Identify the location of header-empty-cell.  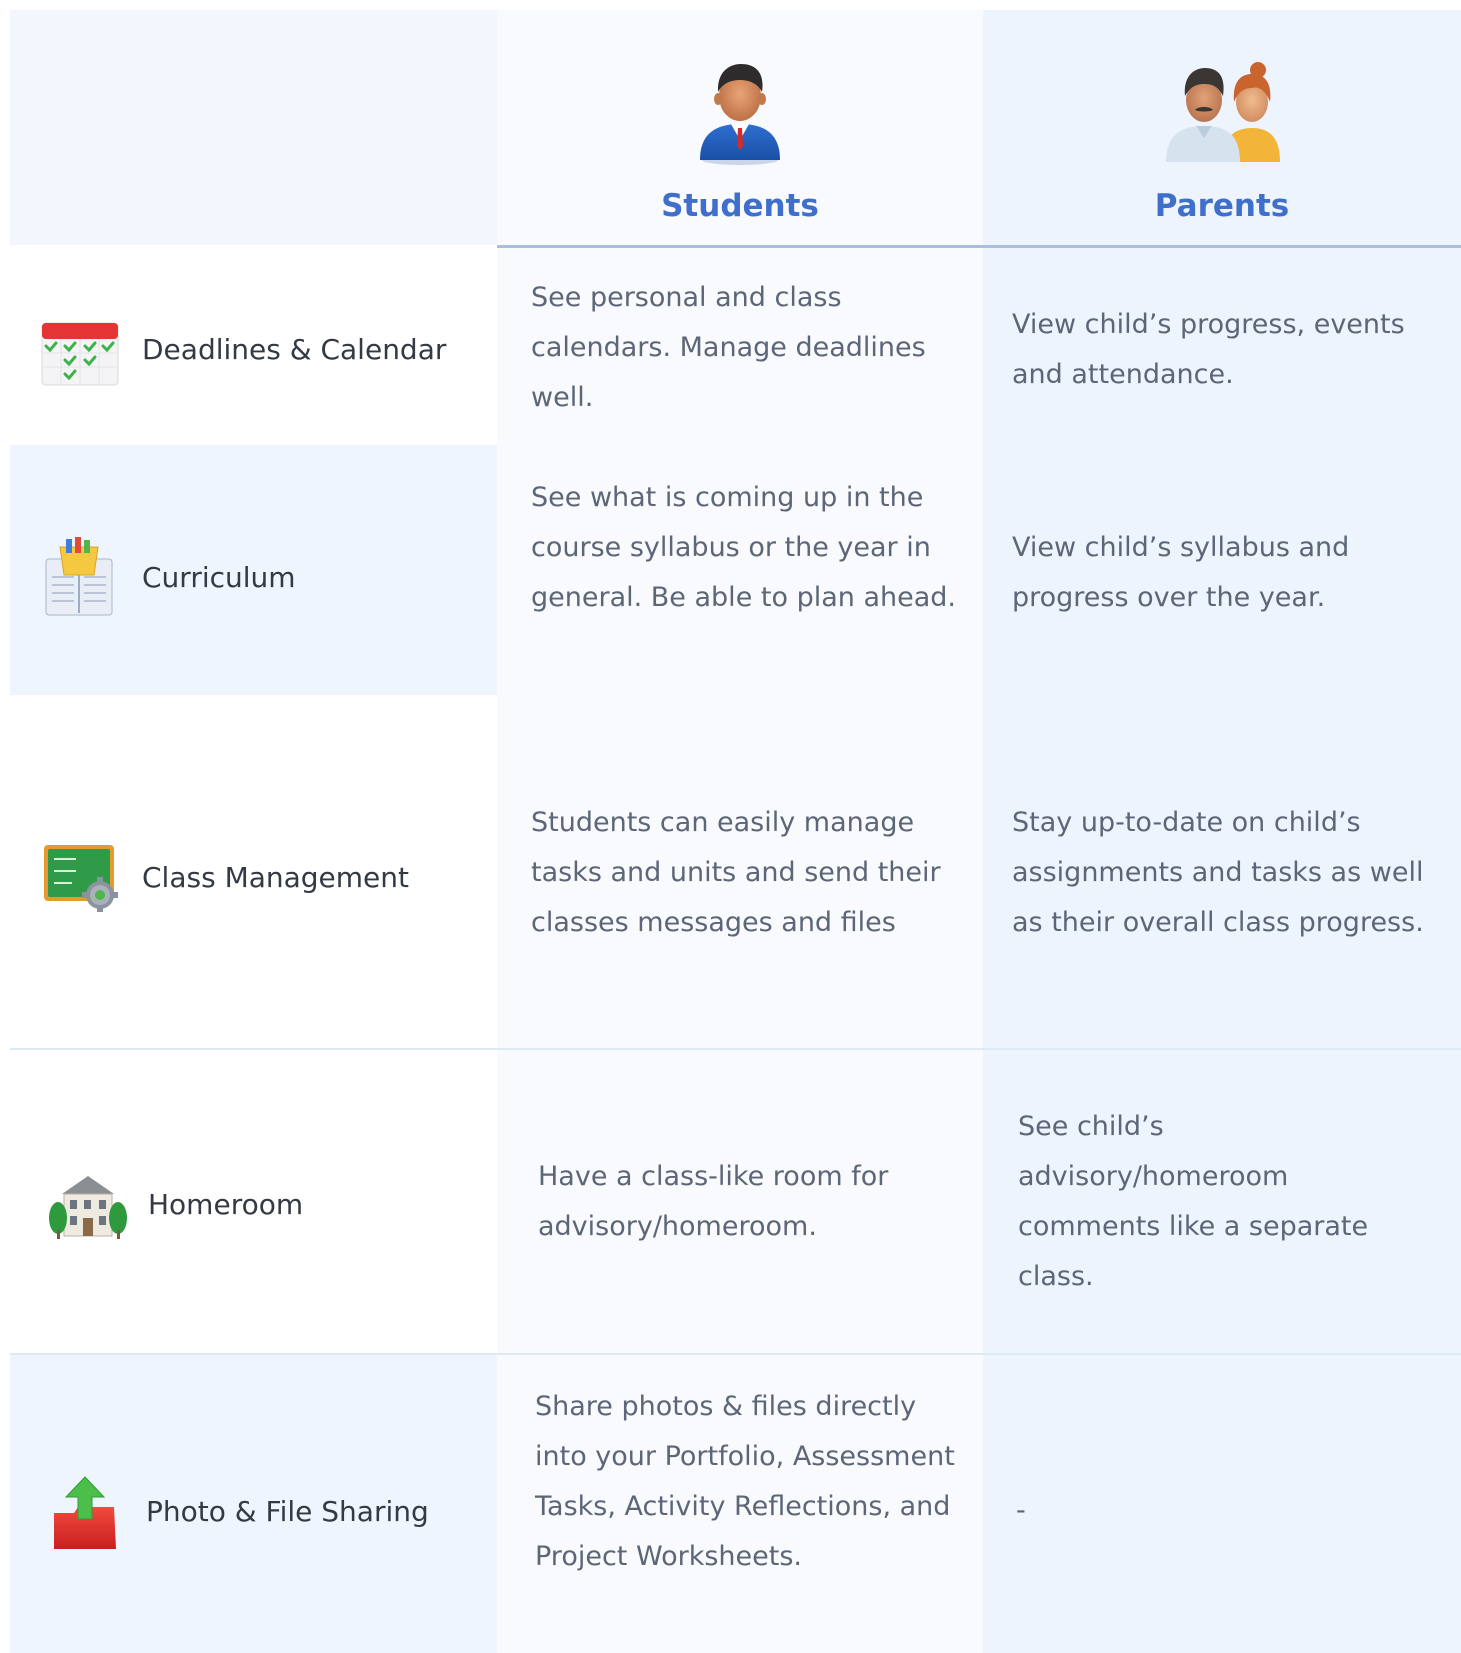
(253, 127).